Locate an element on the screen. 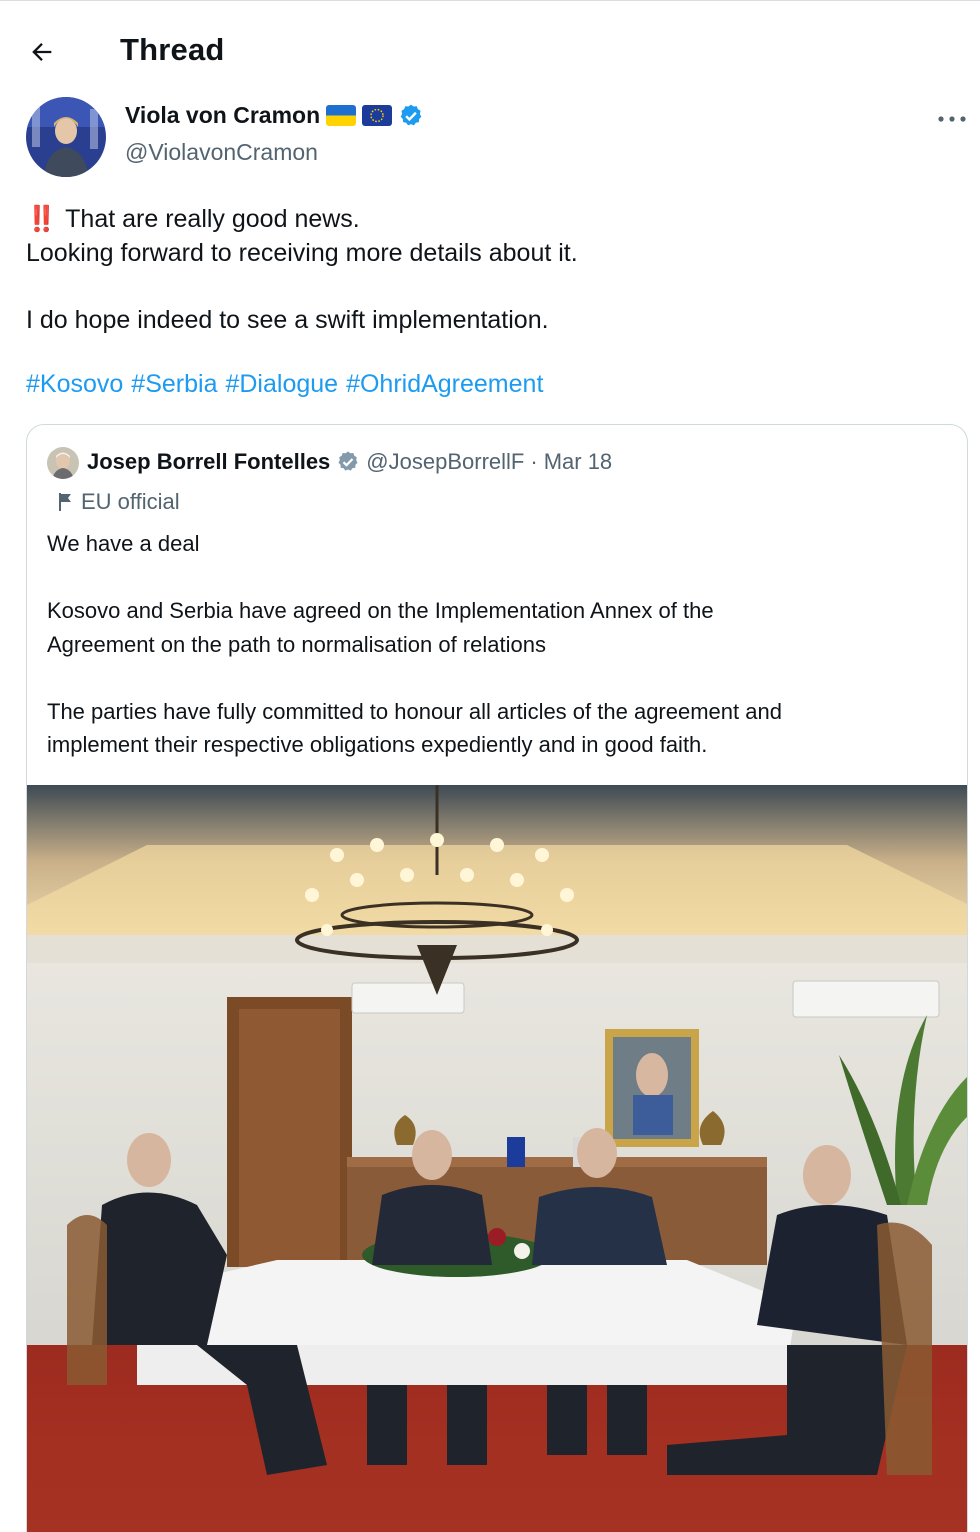 The height and width of the screenshot is (1532, 980). ukraine-flag-icon is located at coordinates (341, 115).